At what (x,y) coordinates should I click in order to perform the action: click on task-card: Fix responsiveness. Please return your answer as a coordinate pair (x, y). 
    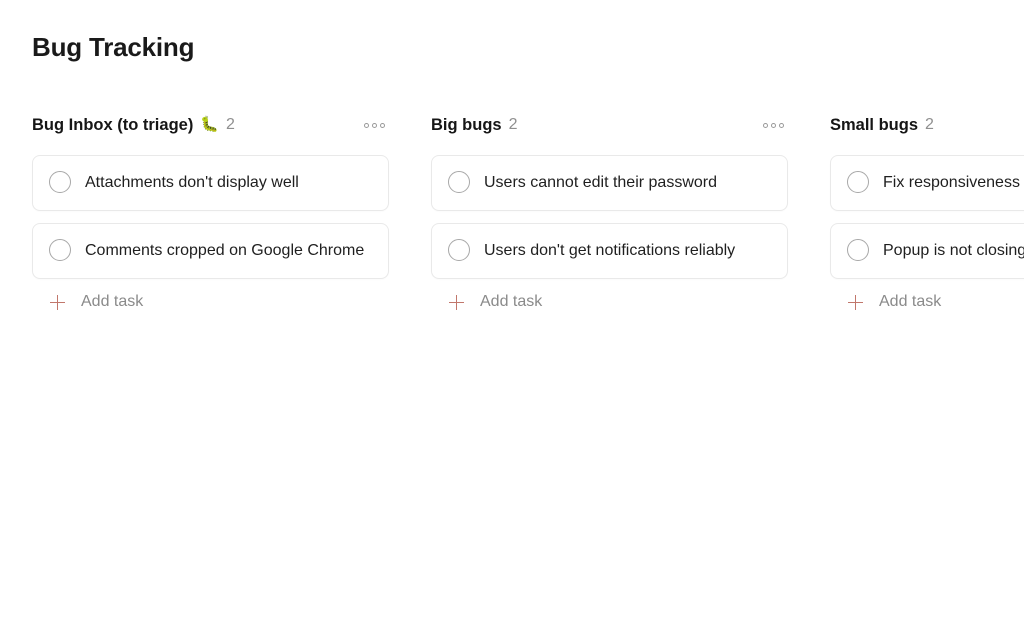
    Looking at the image, I should click on (927, 183).